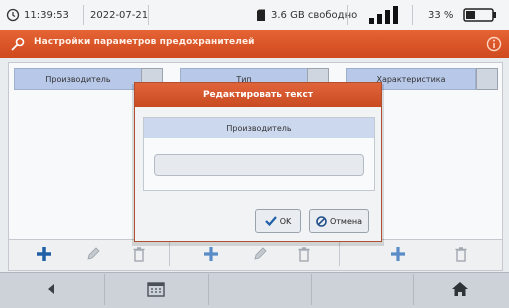 Image resolution: width=509 pixels, height=308 pixels. Describe the element at coordinates (261, 15) in the screenshot. I see `sd-card-icon` at that location.